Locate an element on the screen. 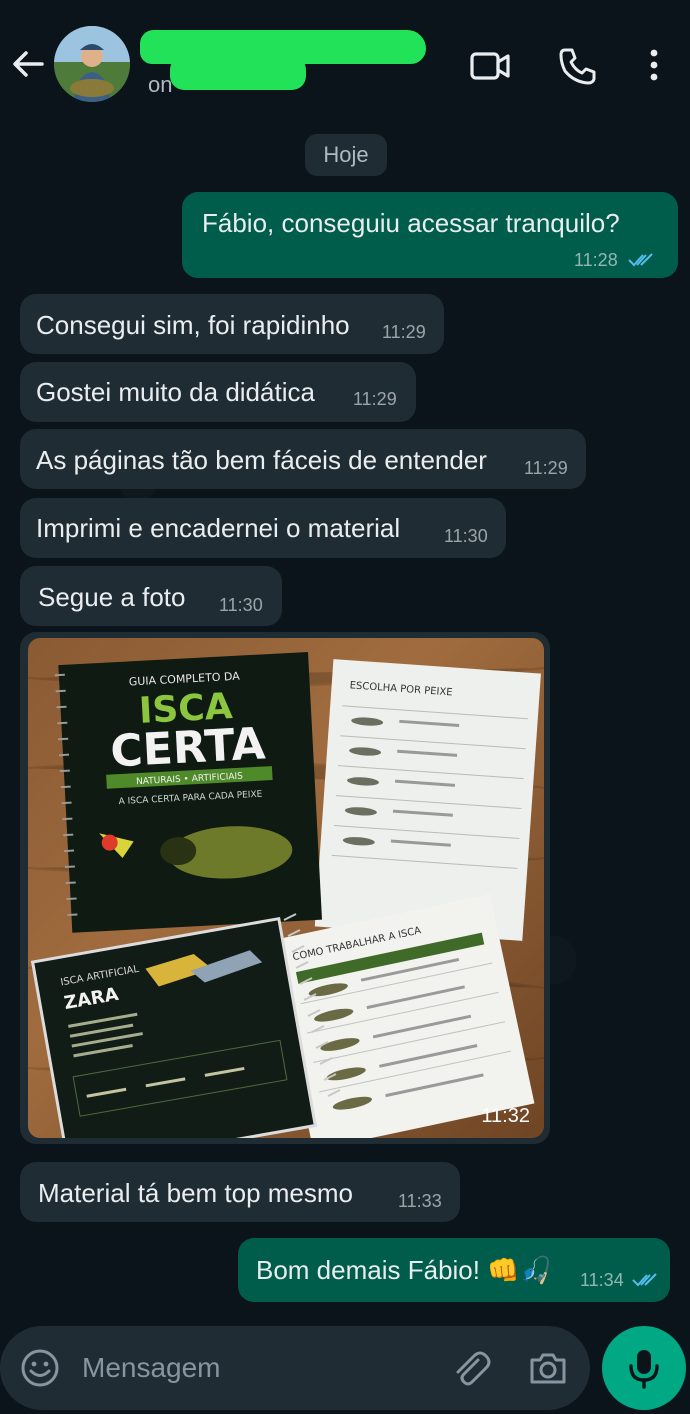 The height and width of the screenshot is (1414, 690). message-text: As páginas tão bem fáceis de entender is located at coordinates (261, 460).